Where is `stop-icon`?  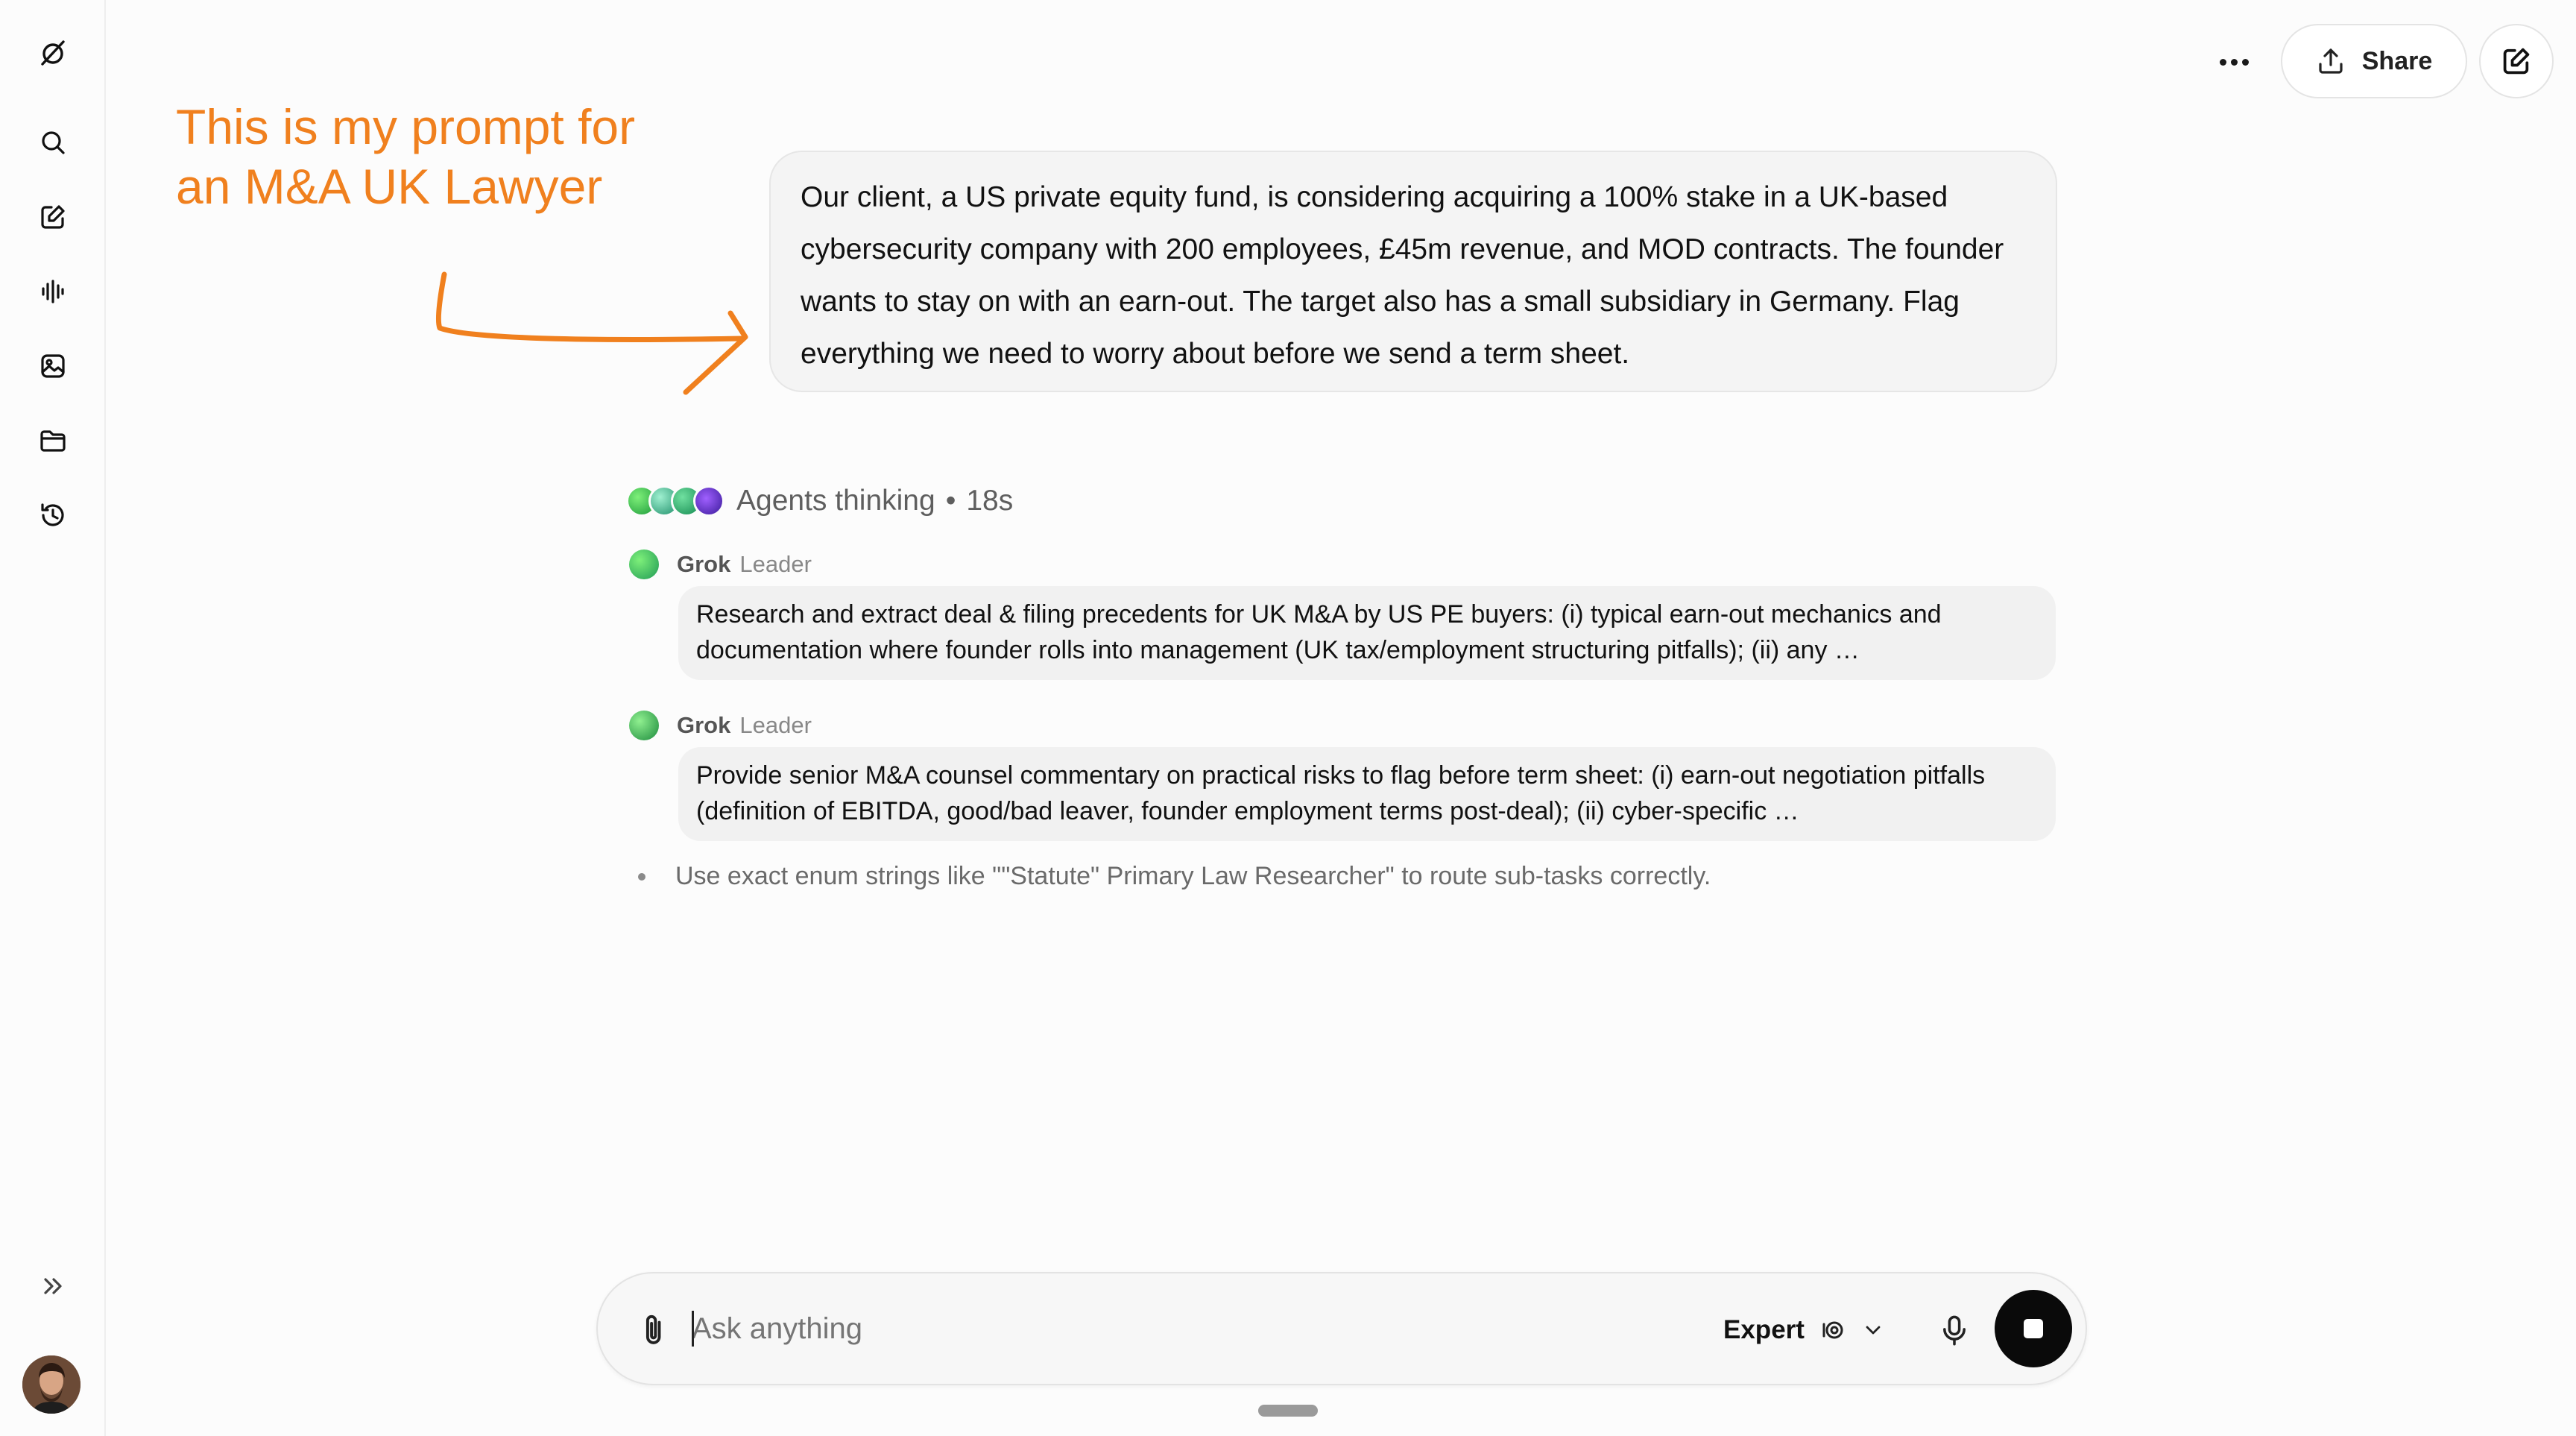
stop-icon is located at coordinates (2033, 1328).